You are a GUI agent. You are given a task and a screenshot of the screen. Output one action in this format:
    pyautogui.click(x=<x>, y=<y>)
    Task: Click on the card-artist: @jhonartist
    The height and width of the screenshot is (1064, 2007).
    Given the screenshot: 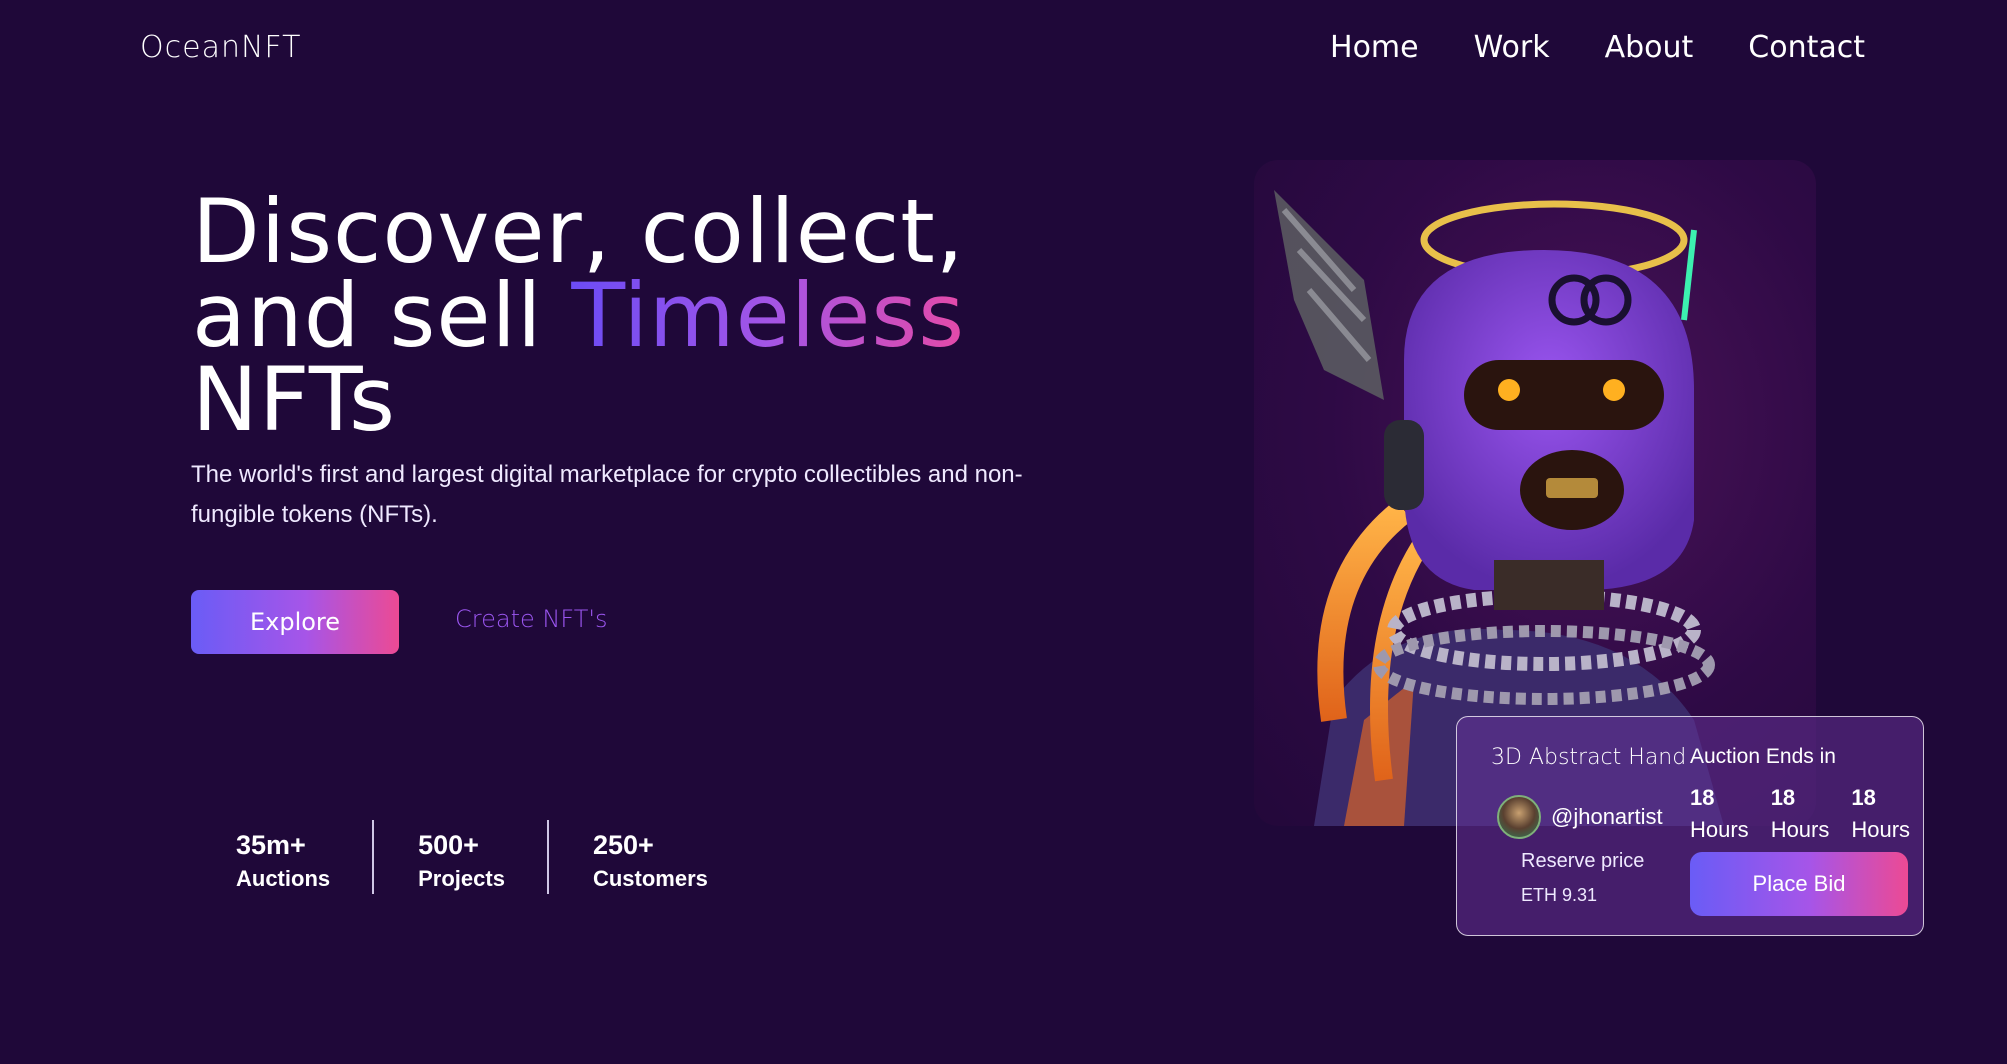 What is the action you would take?
    pyautogui.click(x=1580, y=817)
    